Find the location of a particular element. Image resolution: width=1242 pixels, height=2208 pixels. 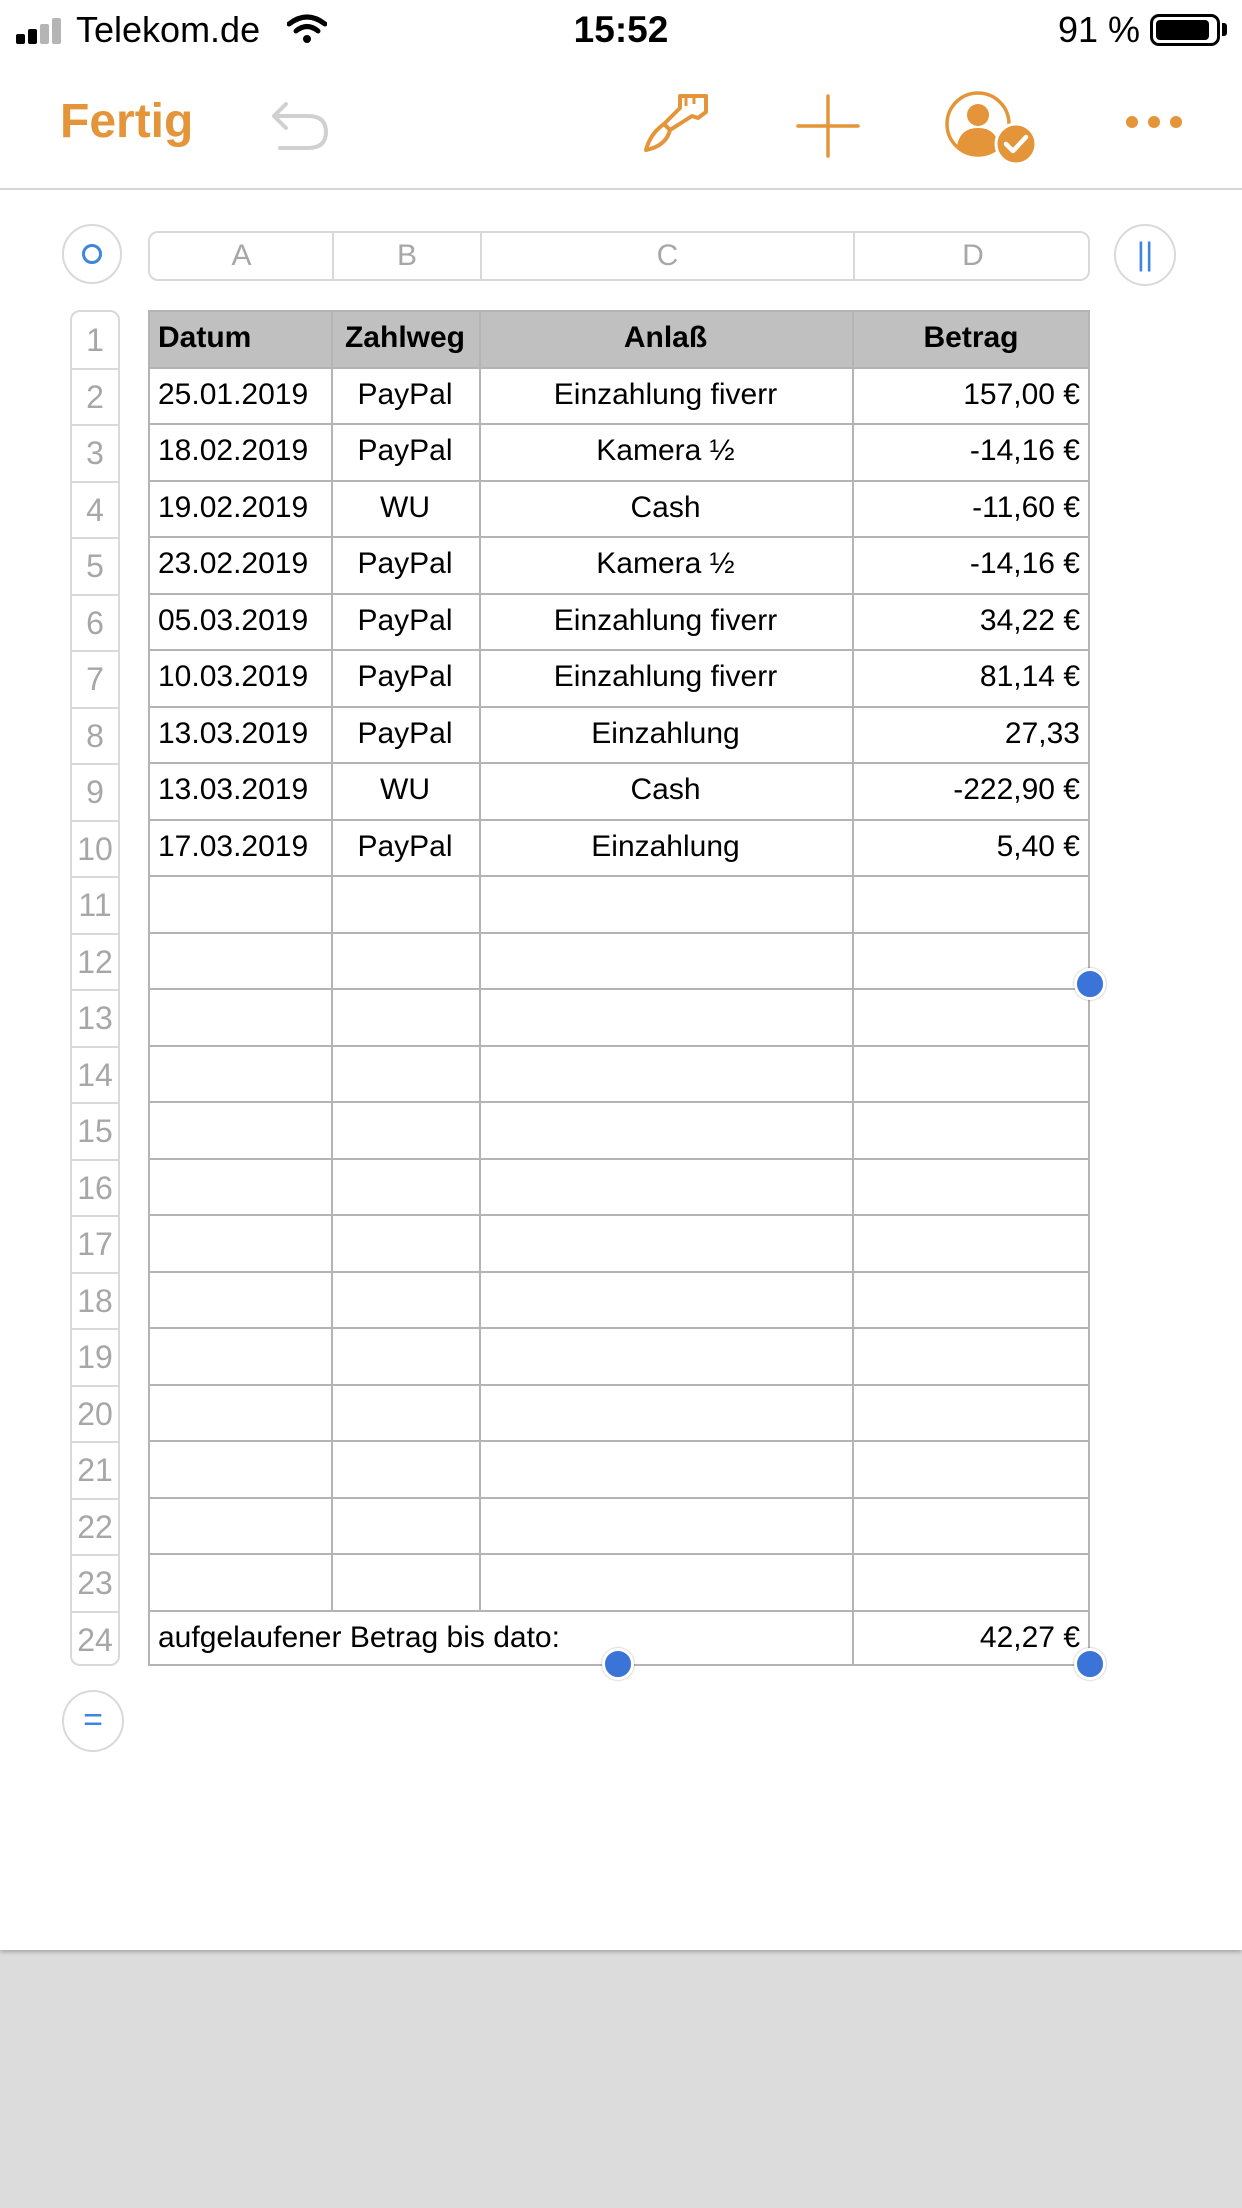

table-cell: 27,33 is located at coordinates (971, 734).